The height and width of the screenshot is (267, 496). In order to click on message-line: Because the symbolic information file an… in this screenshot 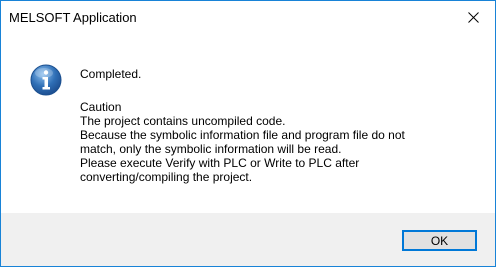, I will do `click(242, 135)`.